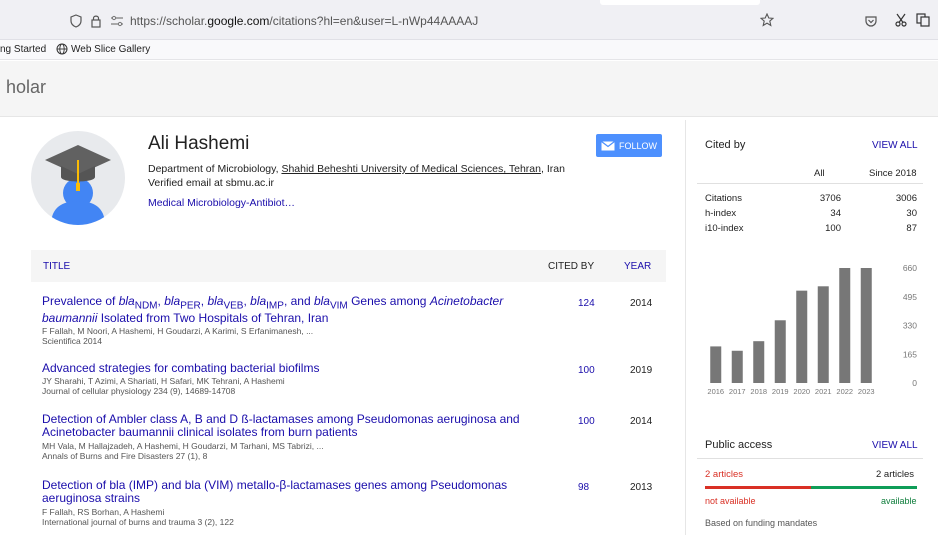  What do you see at coordinates (725, 145) in the screenshot?
I see `cited-by-title: Cited by` at bounding box center [725, 145].